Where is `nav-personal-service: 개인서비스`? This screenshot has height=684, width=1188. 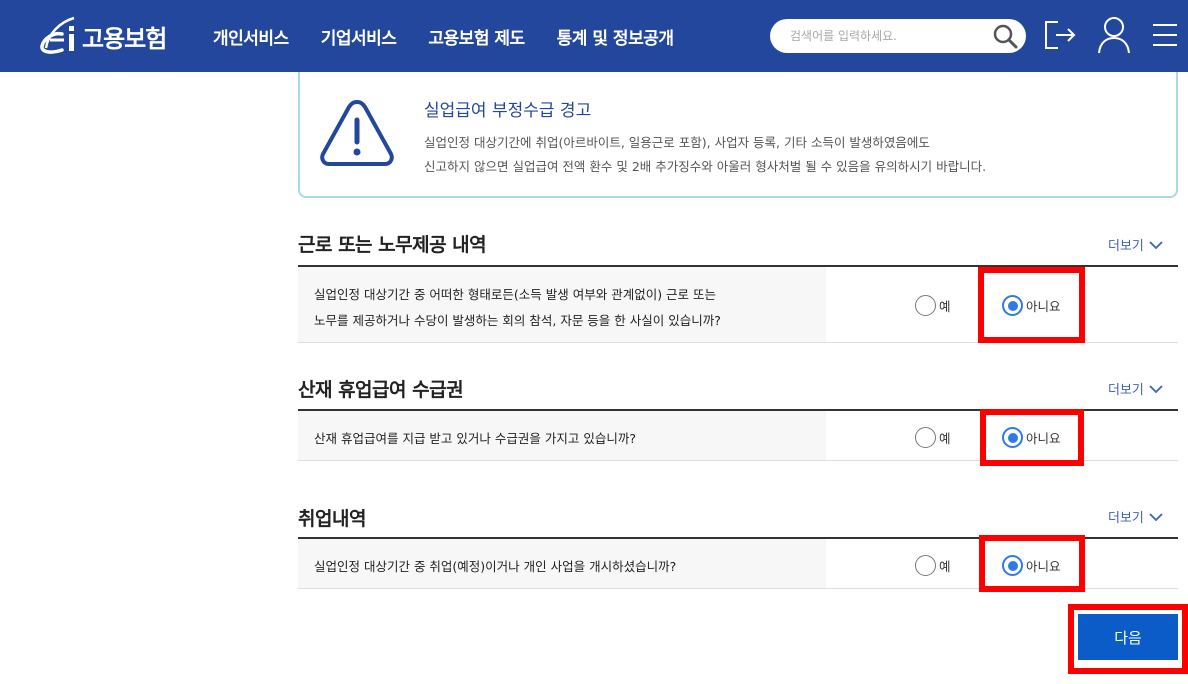
nav-personal-service: 개인서비스 is located at coordinates (251, 36).